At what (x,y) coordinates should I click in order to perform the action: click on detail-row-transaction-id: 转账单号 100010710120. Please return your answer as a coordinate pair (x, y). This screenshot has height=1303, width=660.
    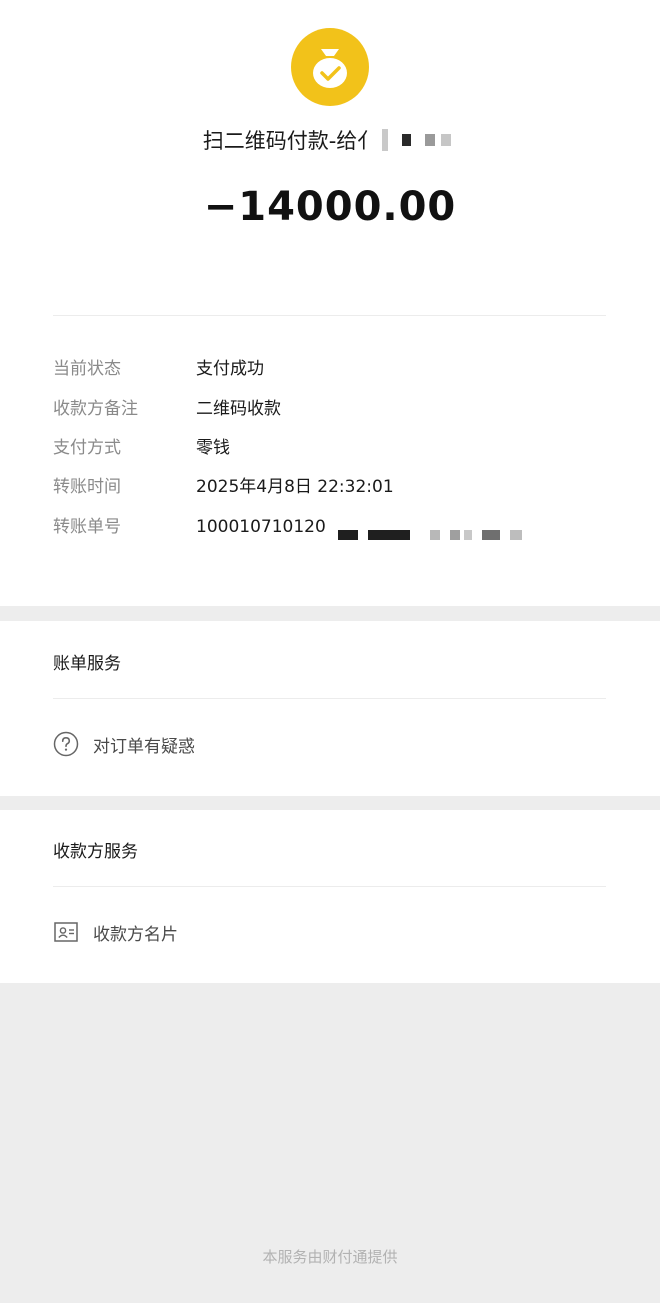
    Looking at the image, I should click on (333, 527).